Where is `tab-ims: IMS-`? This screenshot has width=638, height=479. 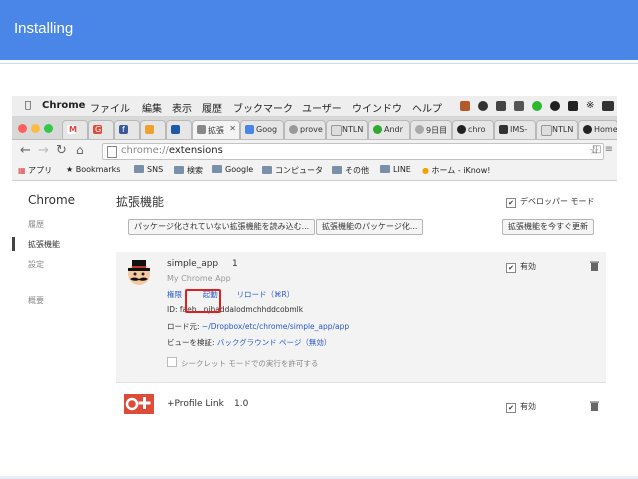 tab-ims: IMS- is located at coordinates (515, 129).